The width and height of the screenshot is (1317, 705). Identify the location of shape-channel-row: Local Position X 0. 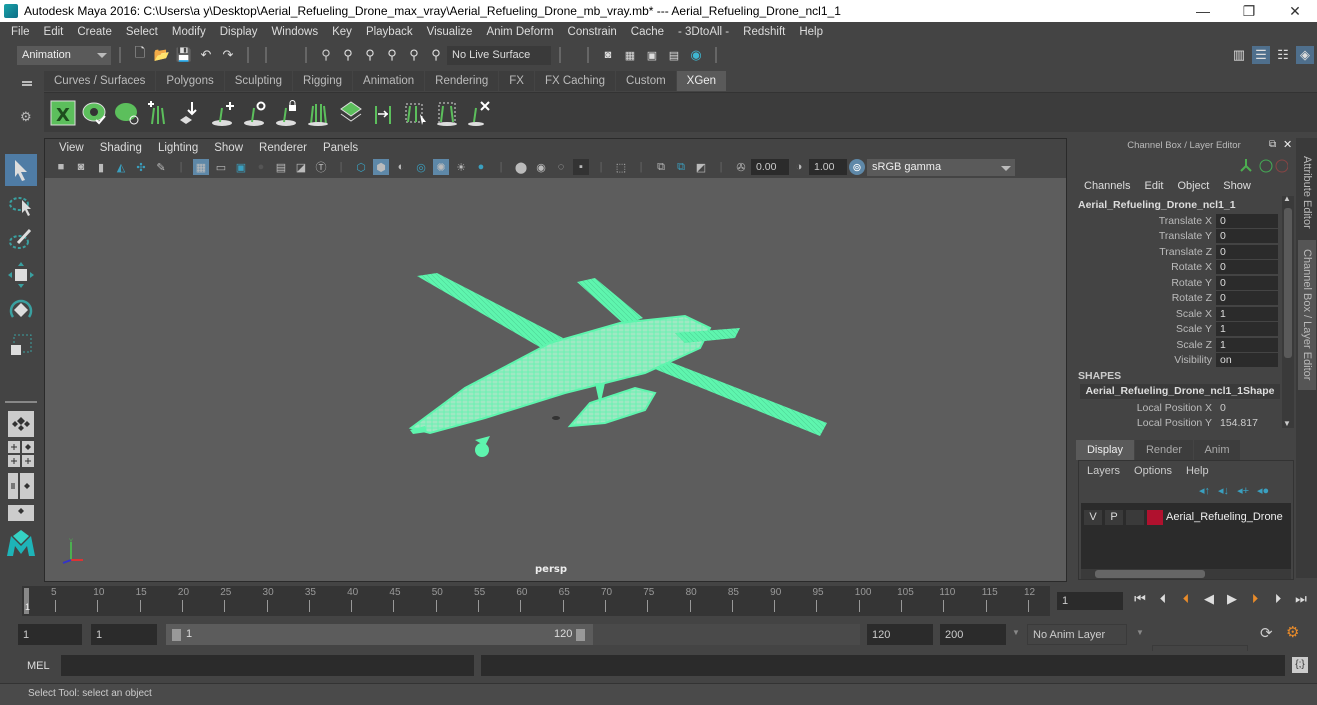
(1176, 407).